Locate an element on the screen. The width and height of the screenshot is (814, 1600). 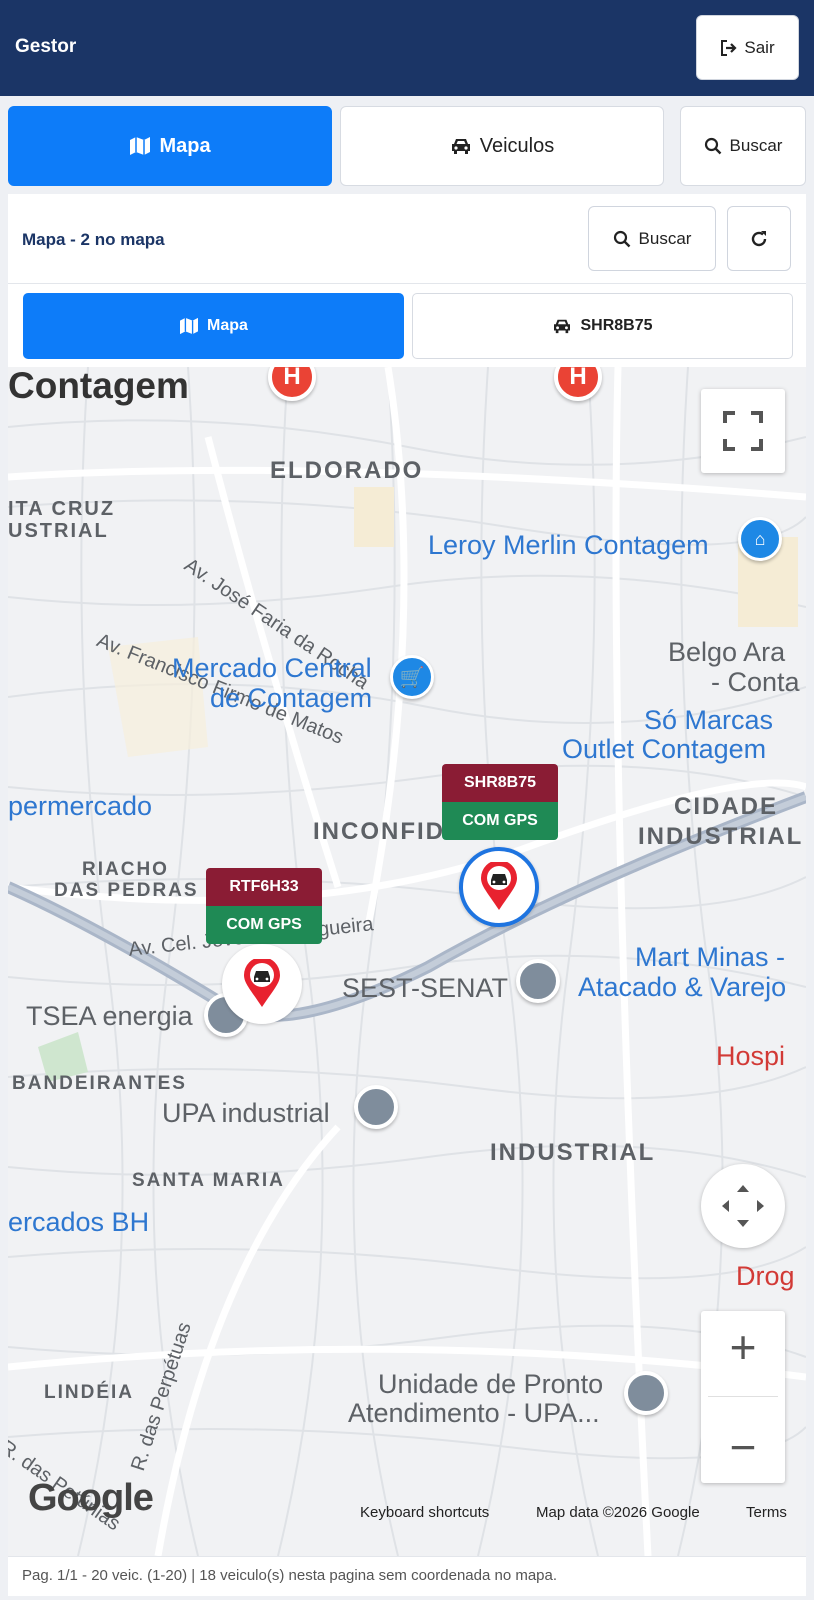
pan-control-button is located at coordinates (743, 1206).